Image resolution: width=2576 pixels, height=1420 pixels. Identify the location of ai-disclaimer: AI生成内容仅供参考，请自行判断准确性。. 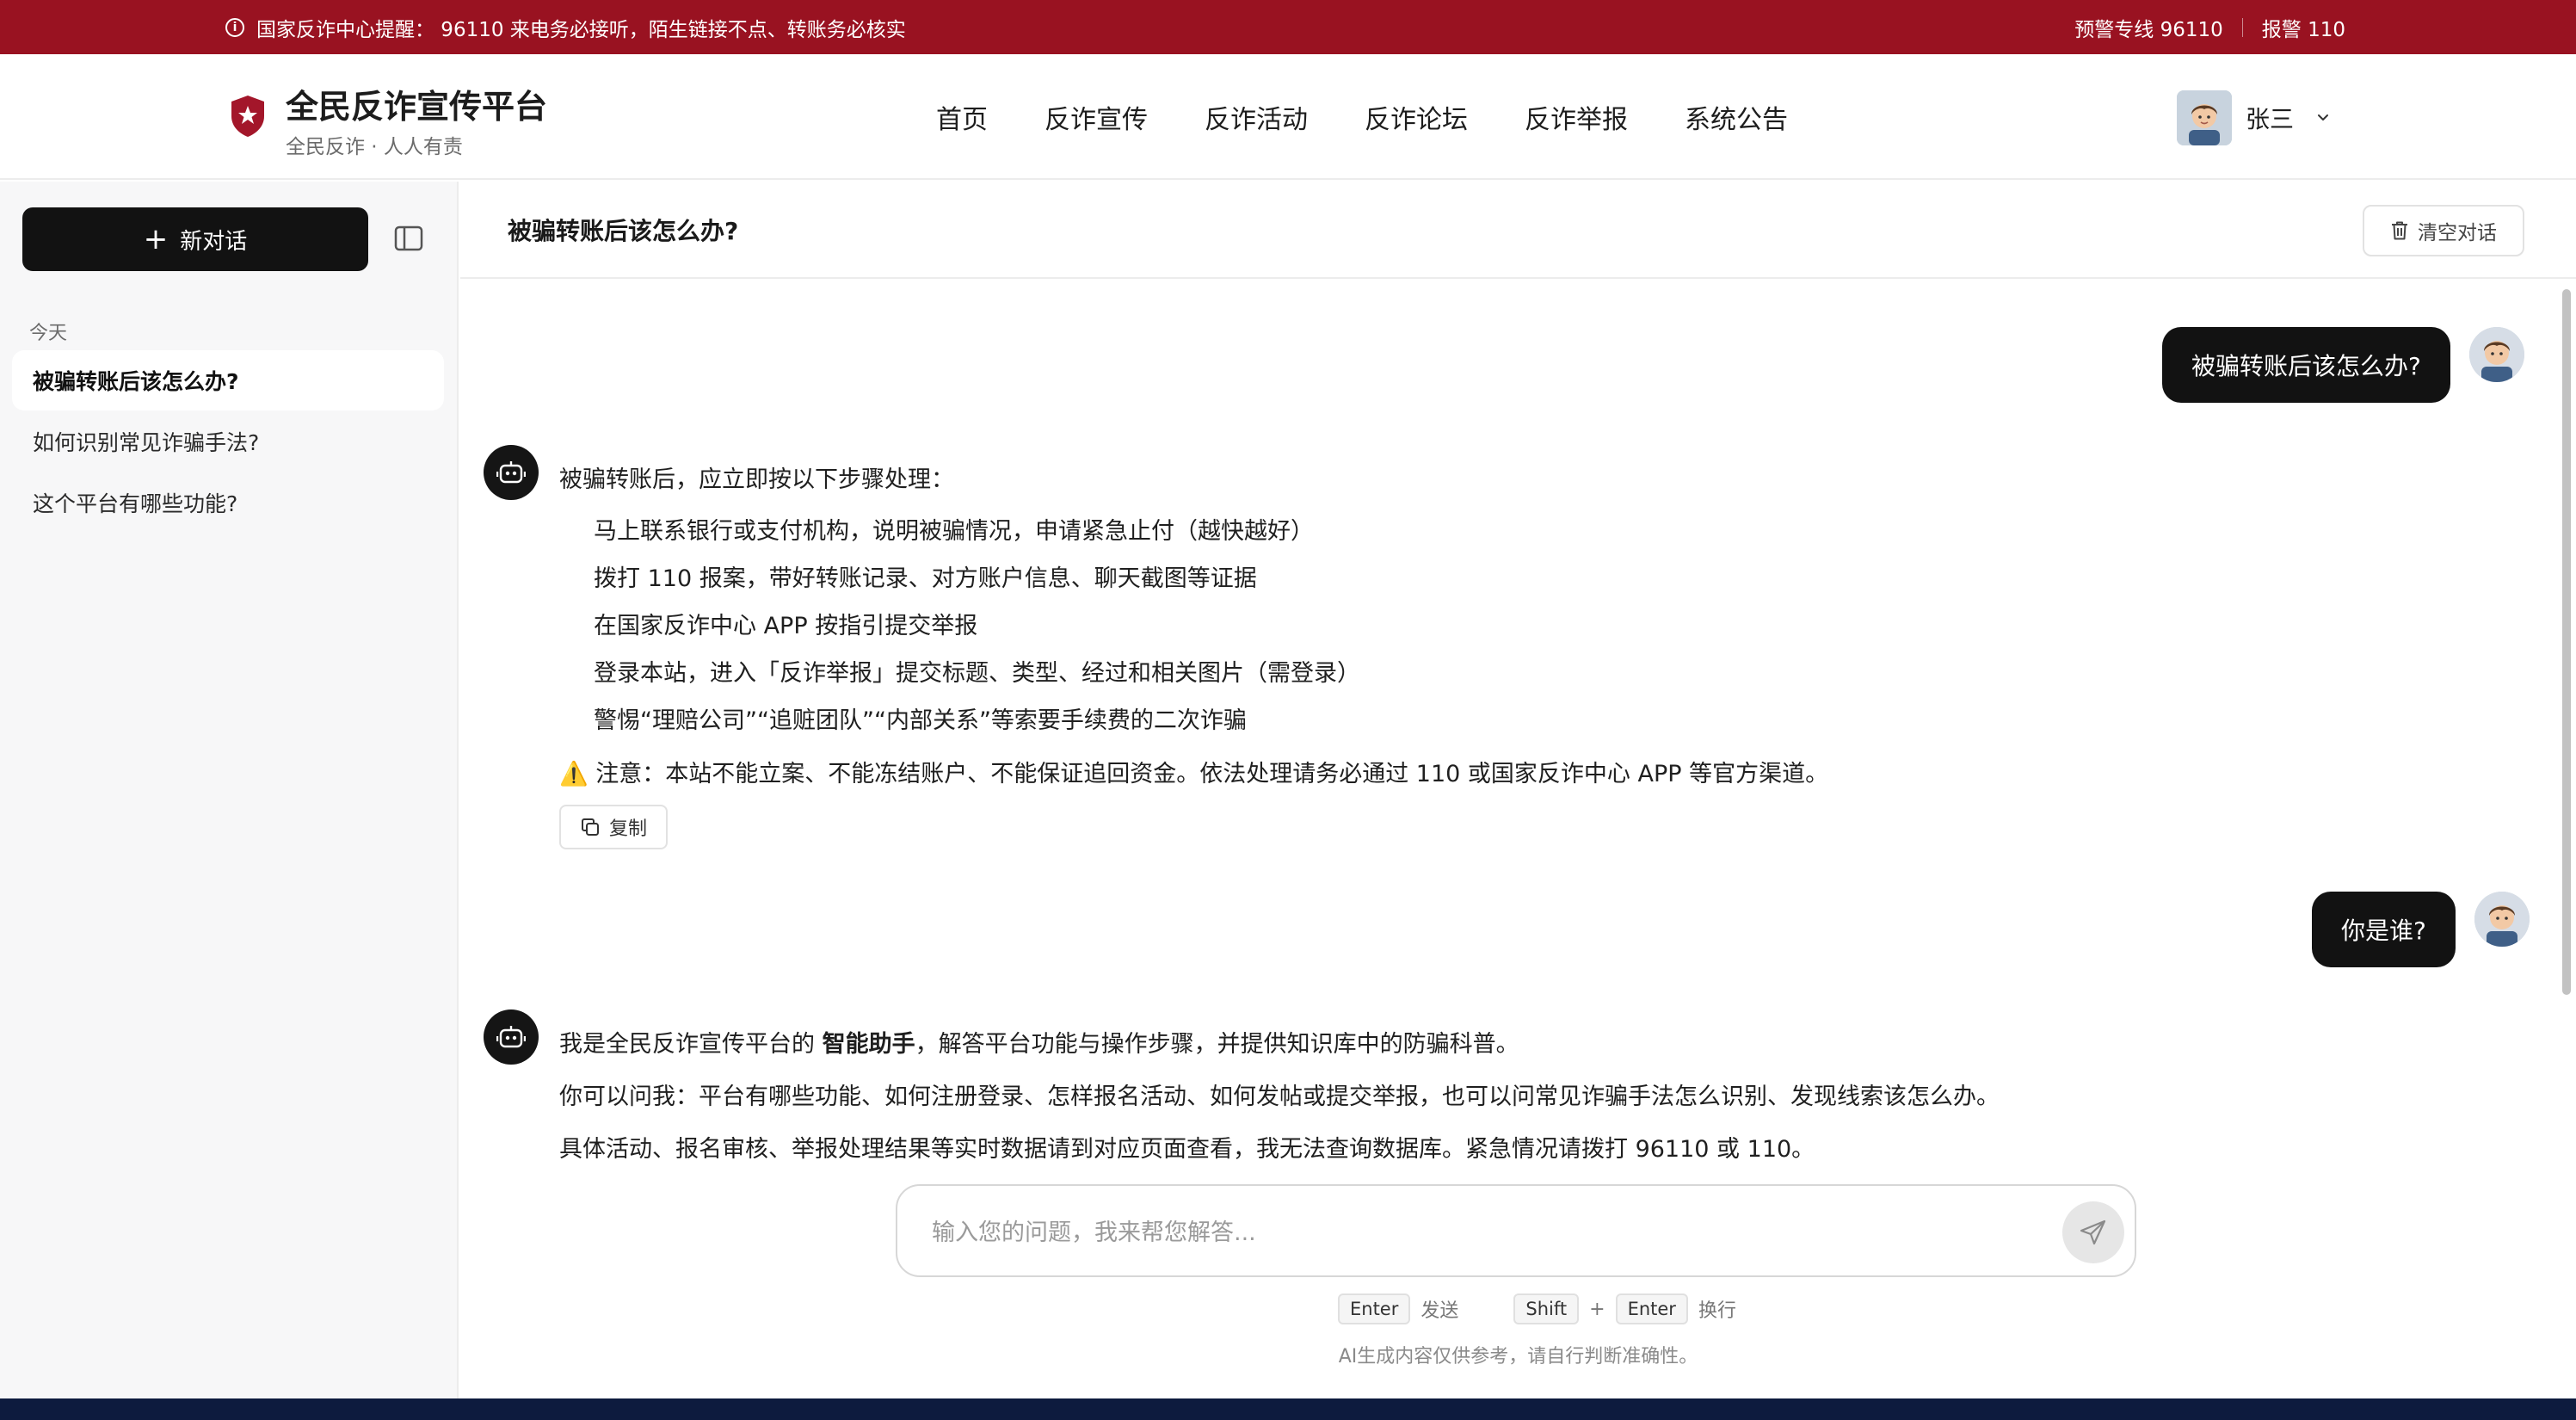
(1518, 1357).